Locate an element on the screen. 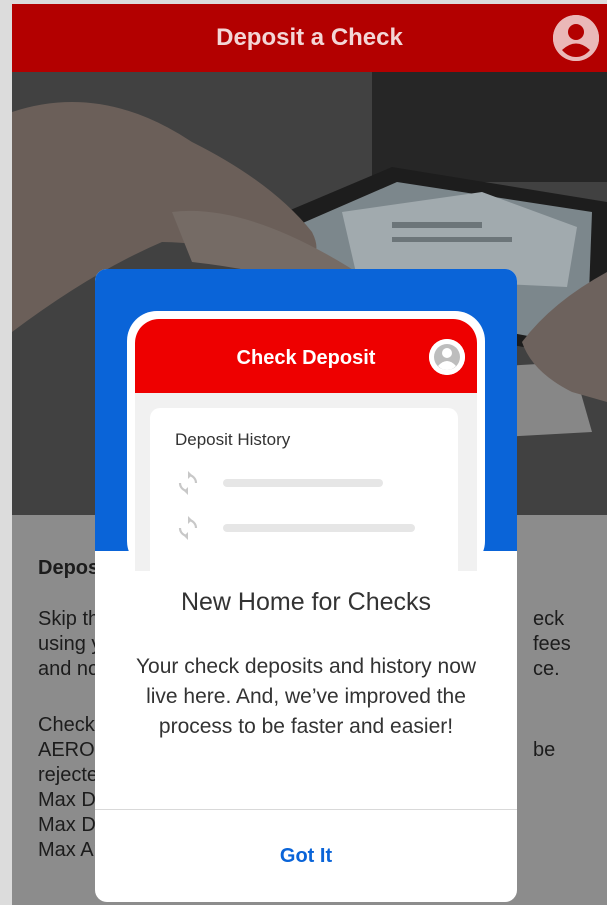 The width and height of the screenshot is (607, 905). content-heading: Depos is located at coordinates (69, 568).